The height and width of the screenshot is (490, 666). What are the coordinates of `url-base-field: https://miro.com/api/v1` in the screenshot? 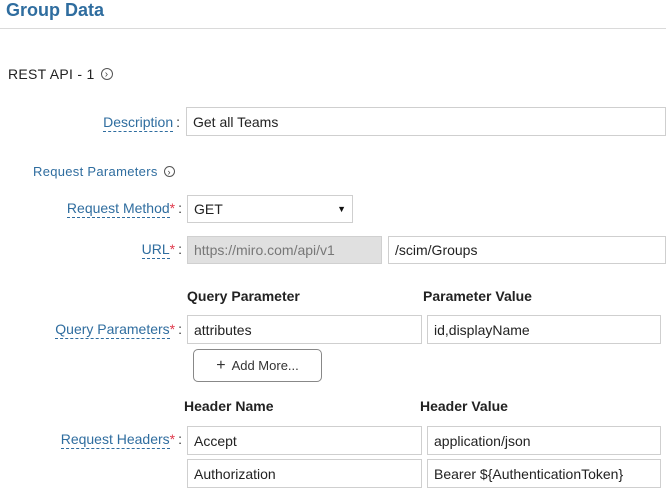 It's located at (284, 250).